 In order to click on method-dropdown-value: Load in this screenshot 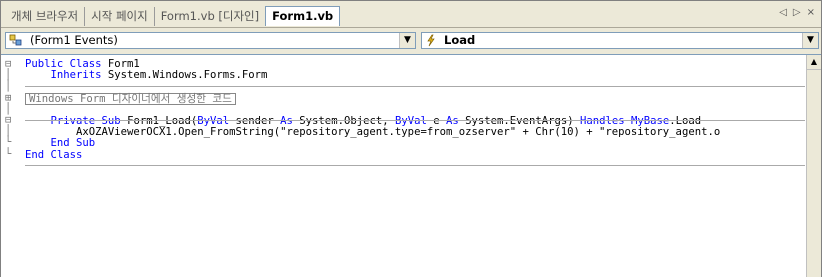, I will do `click(460, 40)`.